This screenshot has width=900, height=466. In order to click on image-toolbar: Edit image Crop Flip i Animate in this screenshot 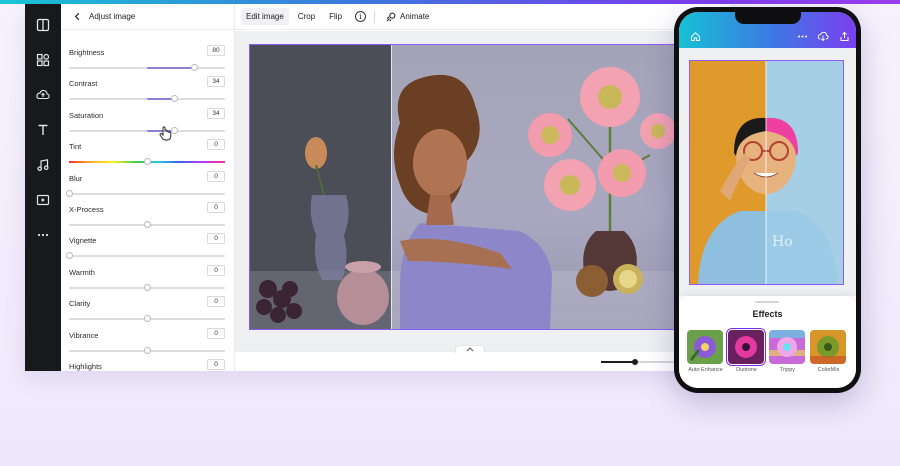, I will do `click(482, 17)`.